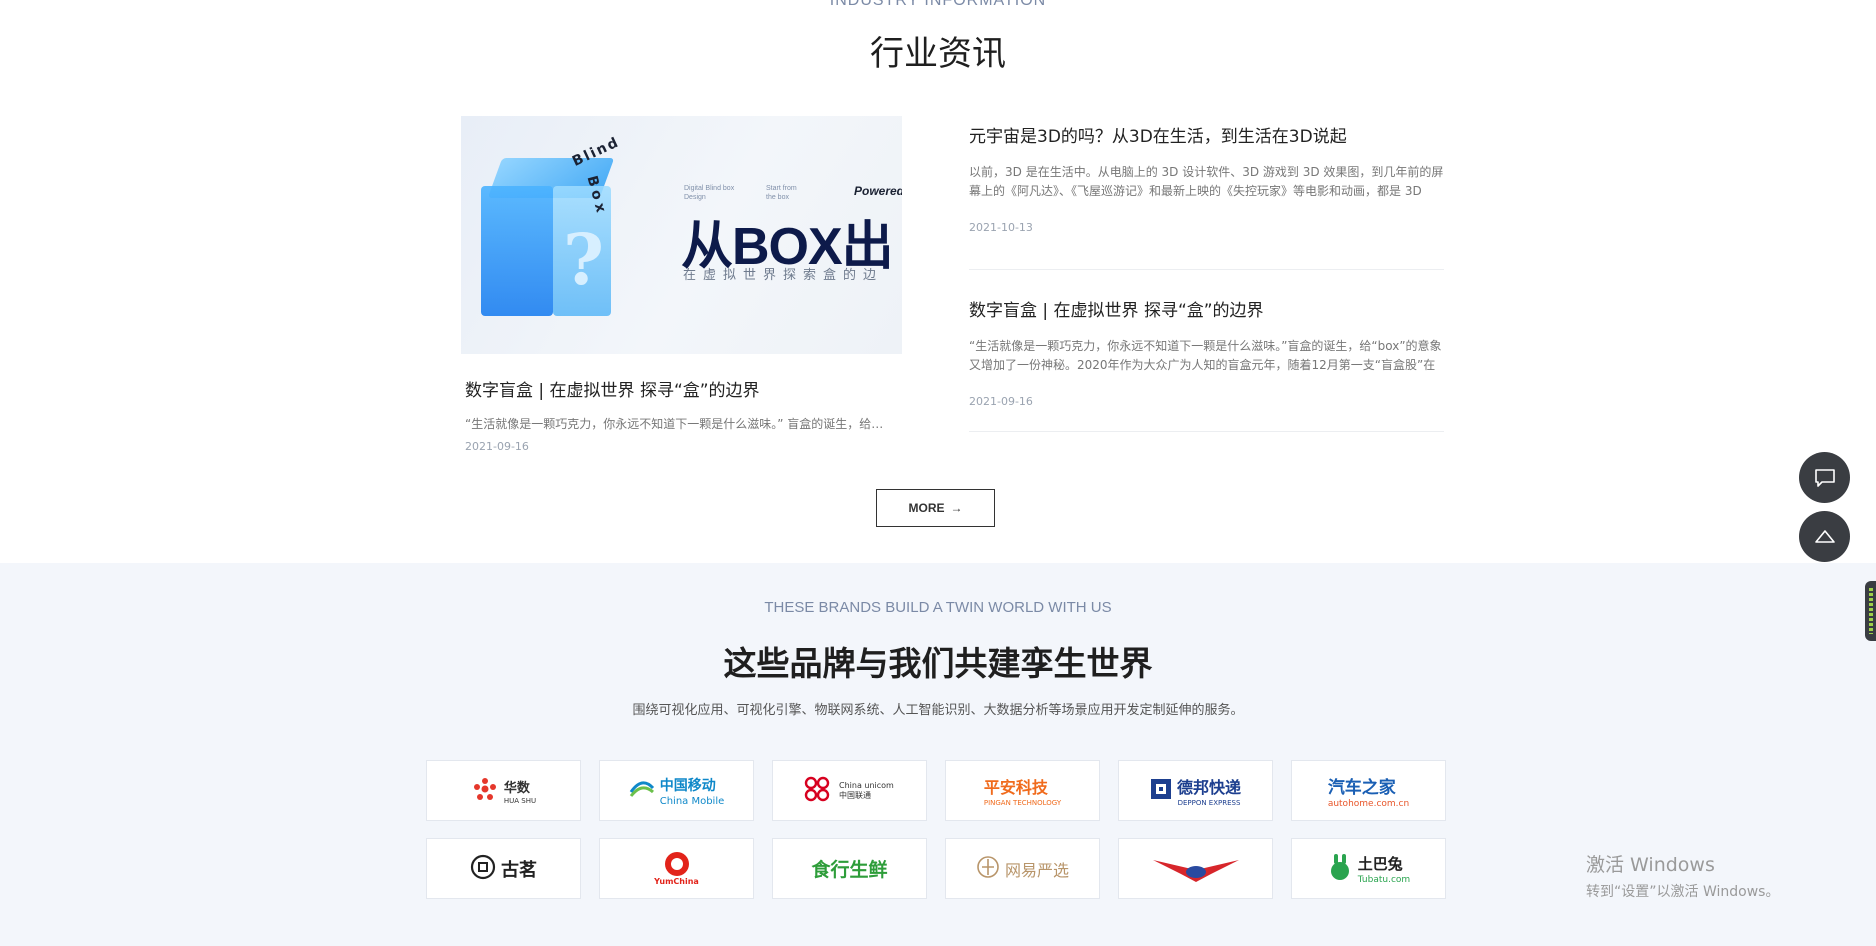 The width and height of the screenshot is (1876, 946). I want to click on brand-logo-china-mobile: 中国移动 China Mobile, so click(676, 790).